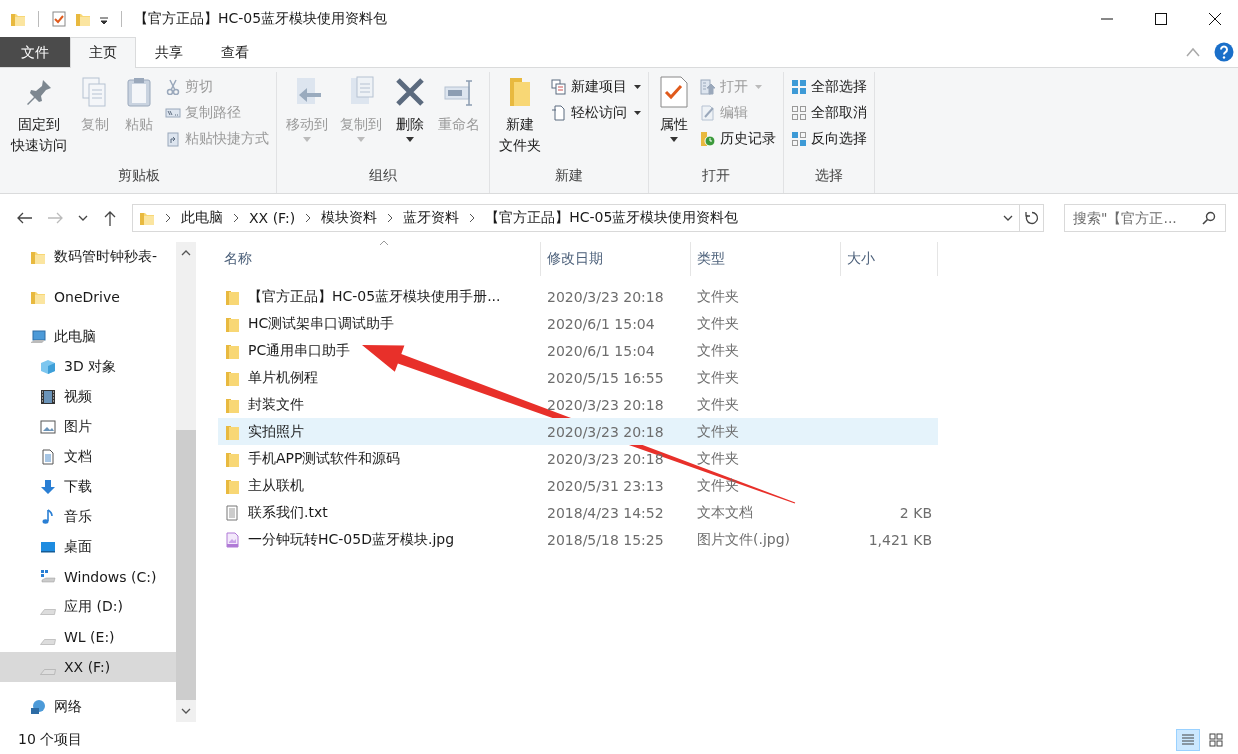  I want to click on collapse-ribbon-icon, so click(1193, 52).